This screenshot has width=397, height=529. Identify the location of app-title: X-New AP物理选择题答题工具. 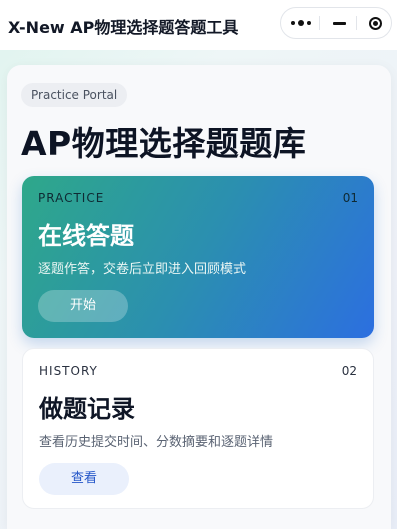
(123, 27).